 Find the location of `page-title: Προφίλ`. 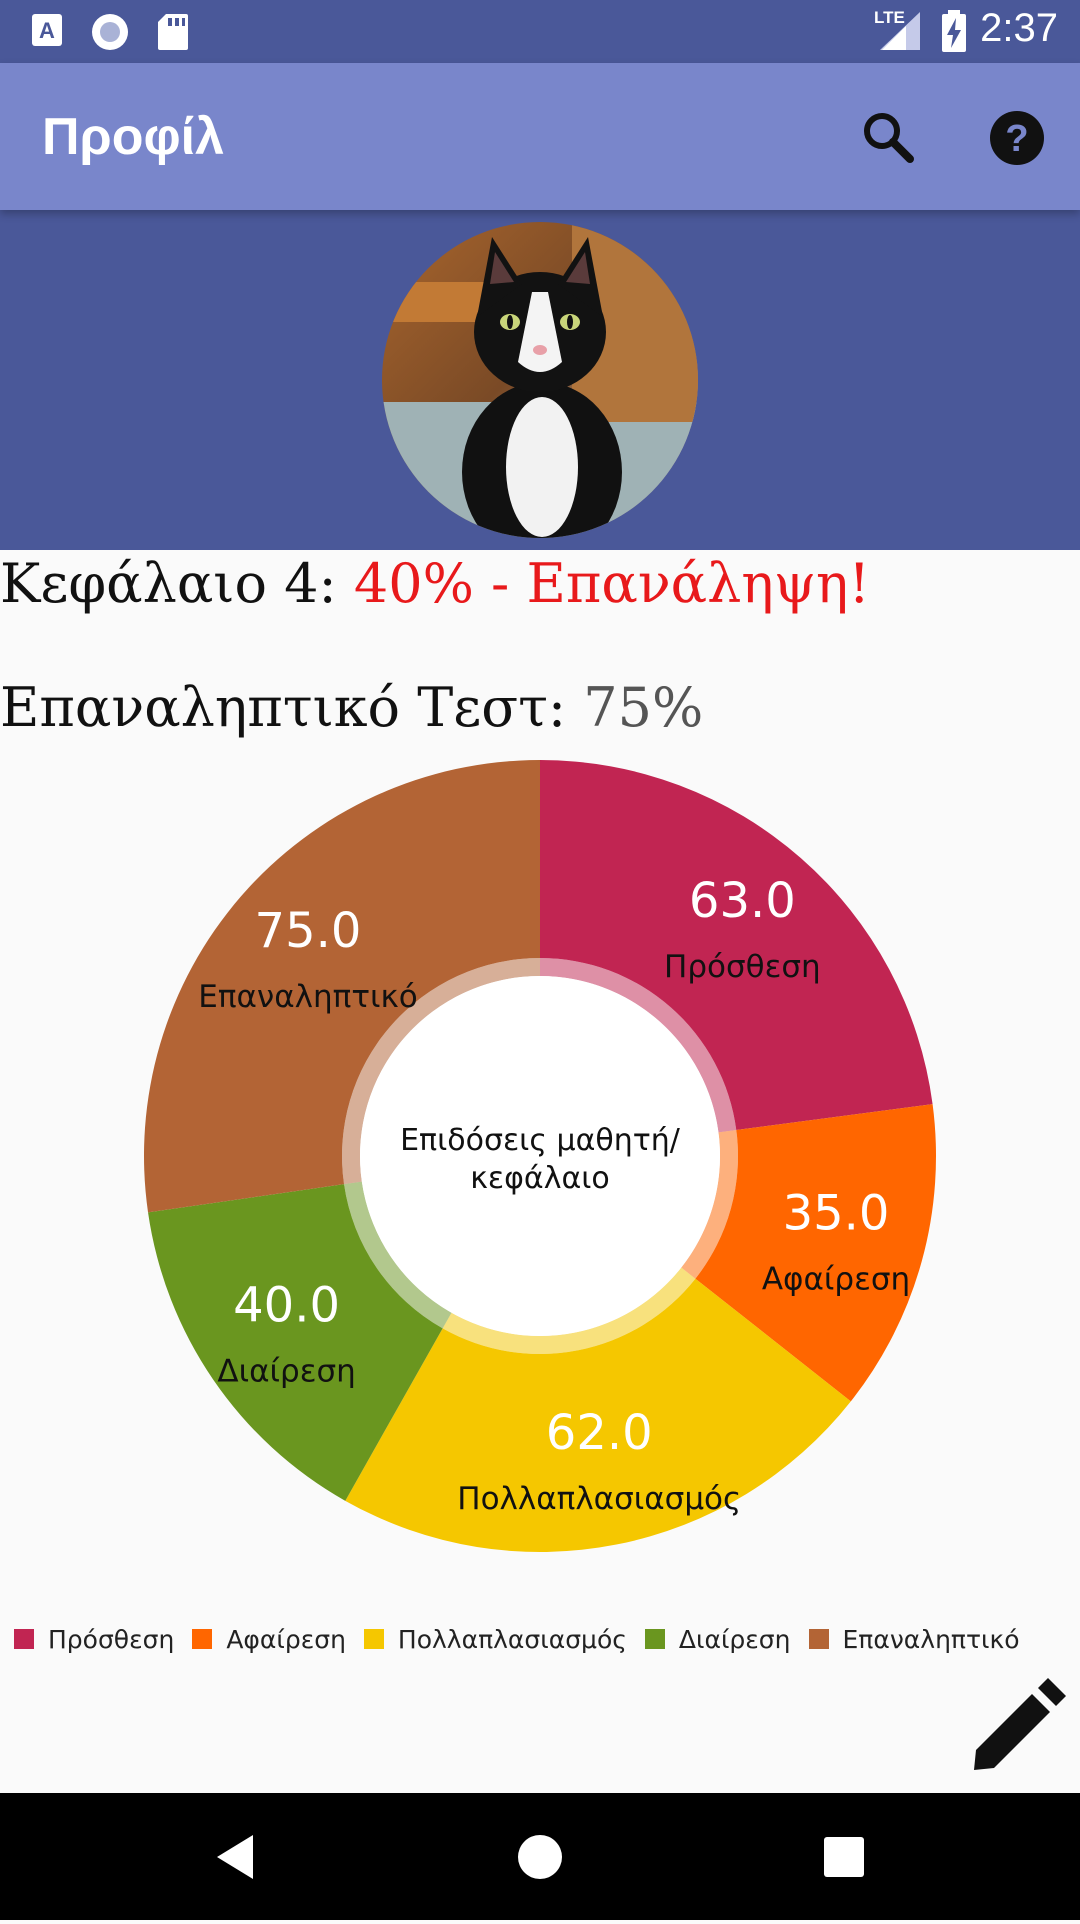

page-title: Προφίλ is located at coordinates (133, 137).